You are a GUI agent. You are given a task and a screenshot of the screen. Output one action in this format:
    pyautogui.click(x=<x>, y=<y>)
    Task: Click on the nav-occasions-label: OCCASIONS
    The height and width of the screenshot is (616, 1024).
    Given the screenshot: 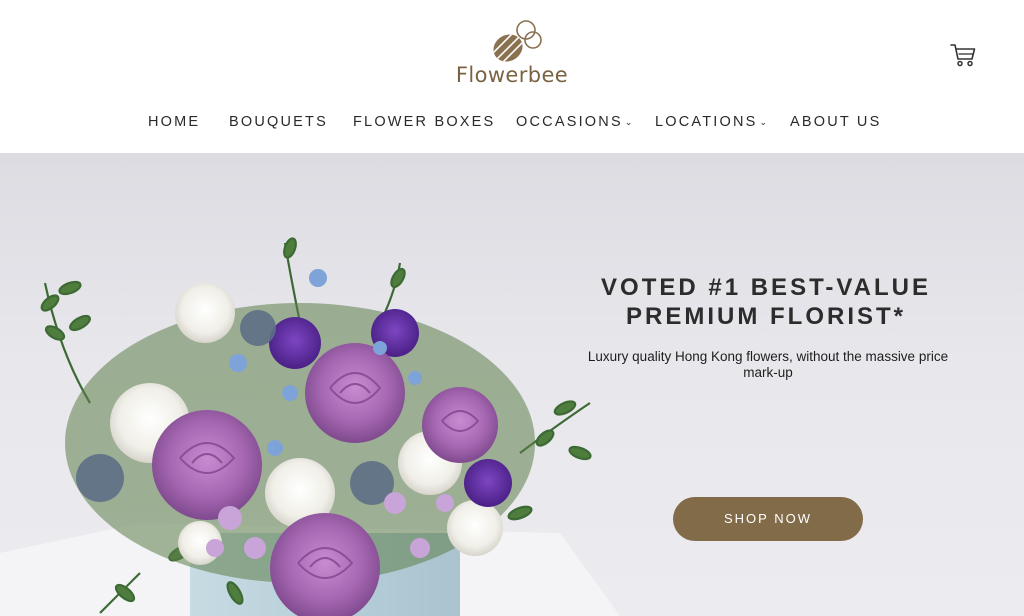 What is the action you would take?
    pyautogui.click(x=569, y=122)
    